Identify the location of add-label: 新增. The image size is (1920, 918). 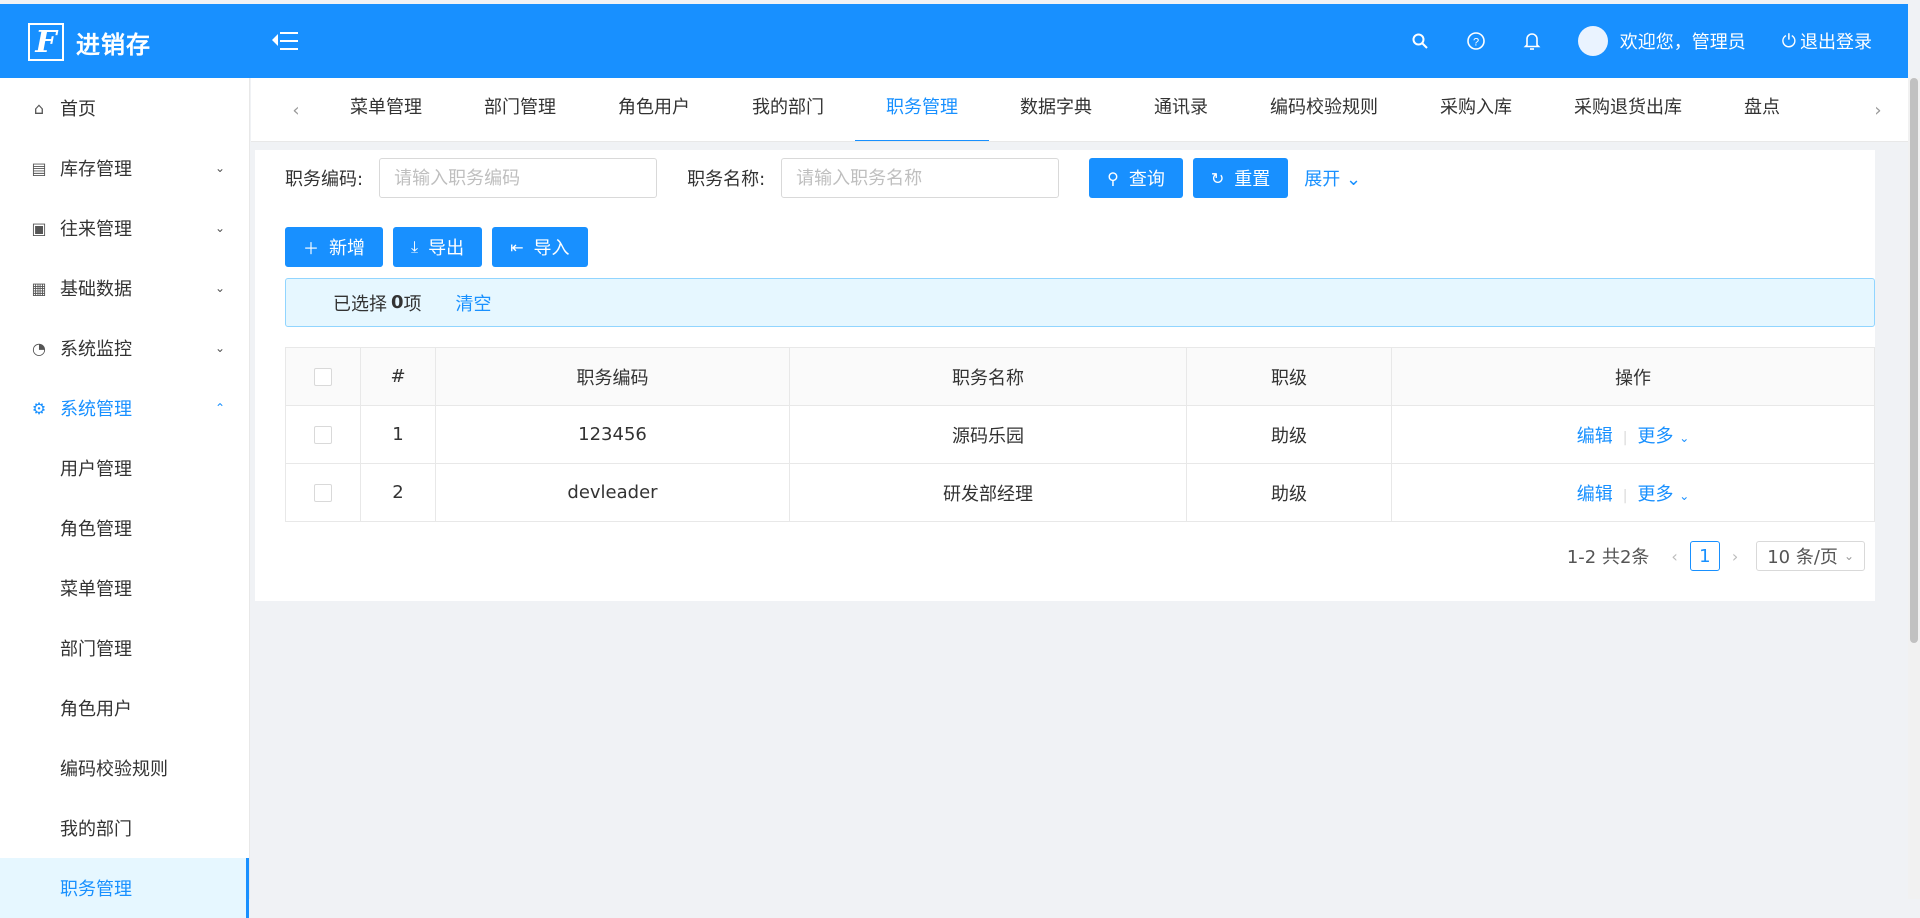
(347, 248).